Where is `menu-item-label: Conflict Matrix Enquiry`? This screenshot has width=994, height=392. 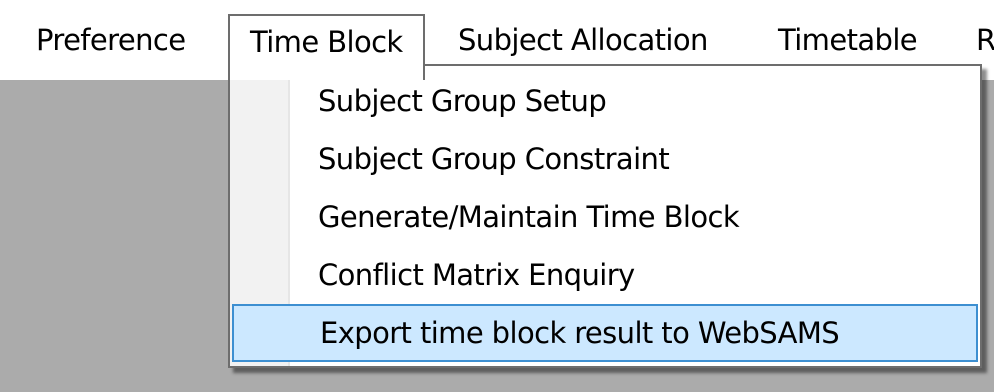 menu-item-label: Conflict Matrix Enquiry is located at coordinates (476, 275).